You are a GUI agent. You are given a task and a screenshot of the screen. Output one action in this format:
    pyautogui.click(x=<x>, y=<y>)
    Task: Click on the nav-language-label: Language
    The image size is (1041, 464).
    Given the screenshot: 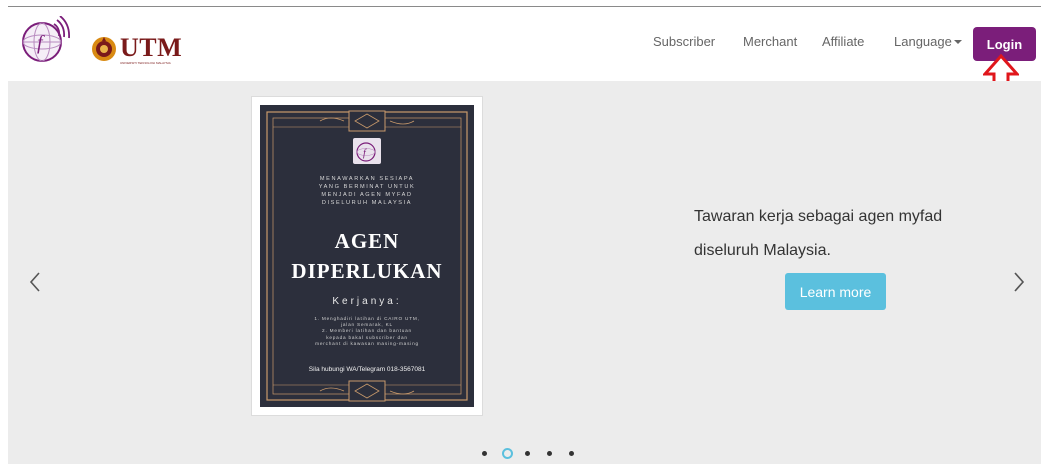 What is the action you would take?
    pyautogui.click(x=923, y=41)
    